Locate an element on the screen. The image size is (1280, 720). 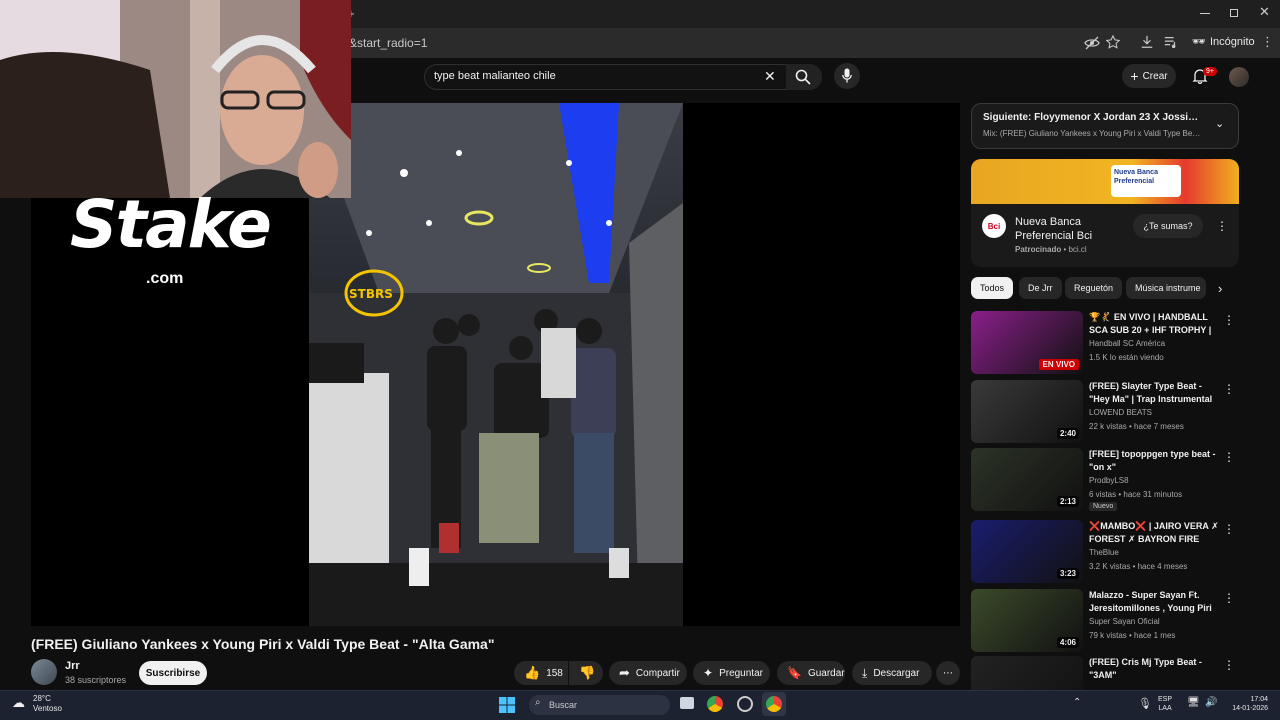
plus-icon: + is located at coordinates (1134, 76).